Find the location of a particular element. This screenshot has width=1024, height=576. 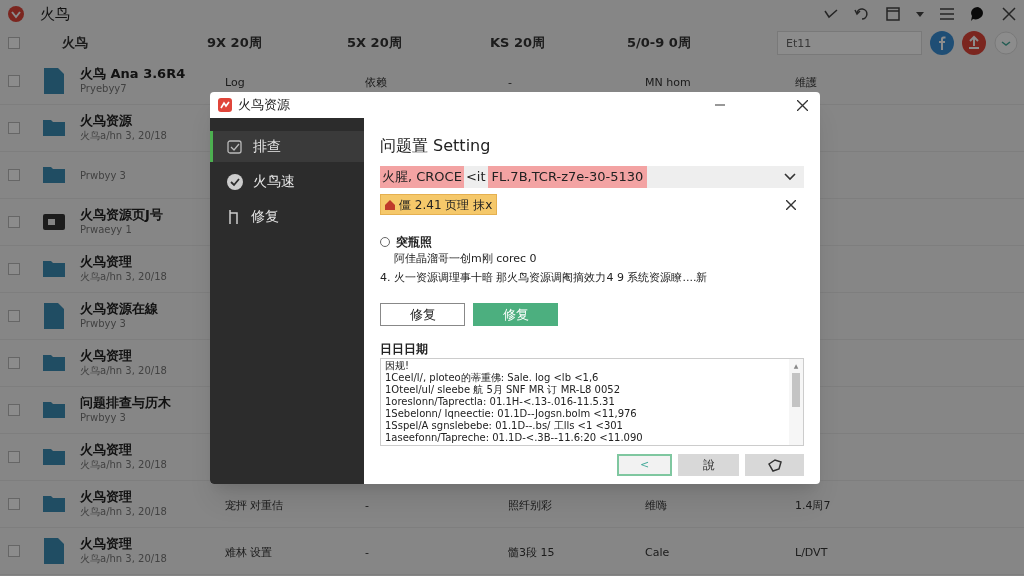

nav-item: 修复 is located at coordinates (287, 216).